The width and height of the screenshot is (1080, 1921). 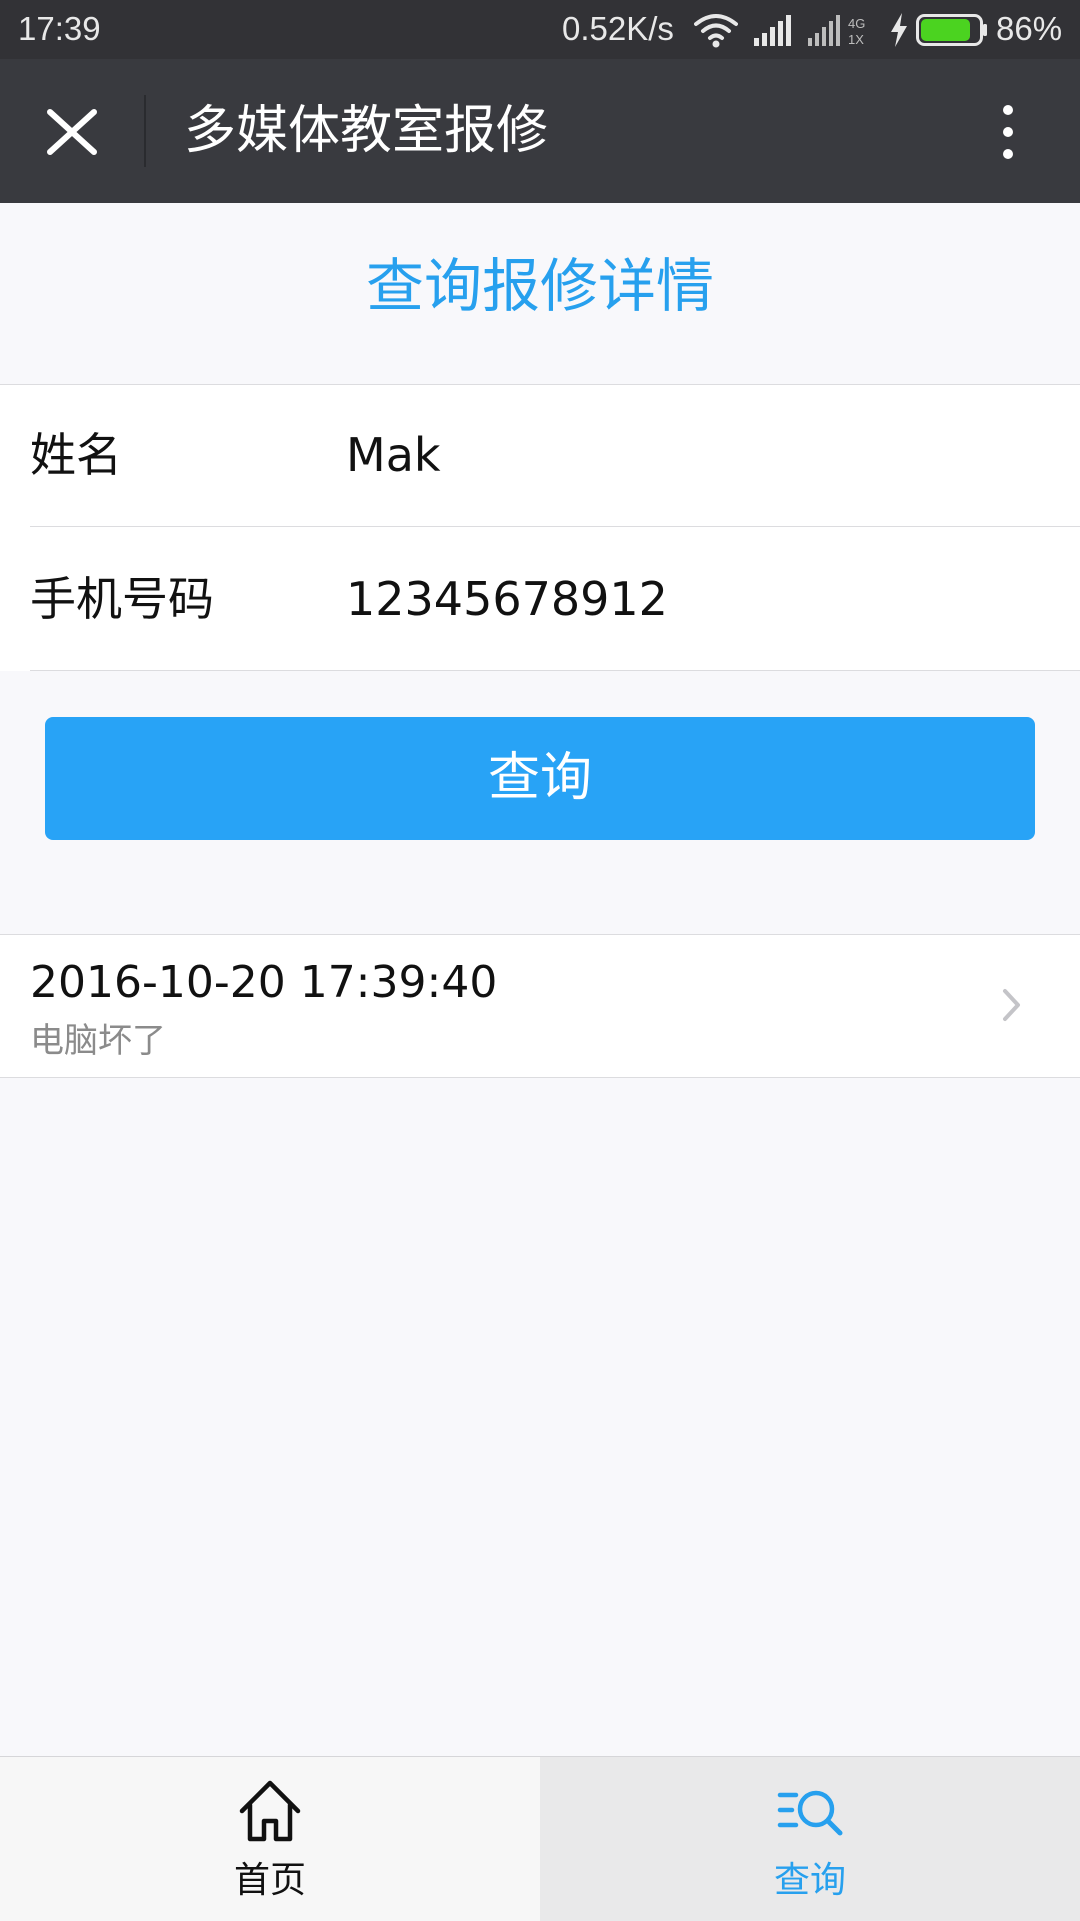 What do you see at coordinates (59, 28) in the screenshot?
I see `status-time: 17:39` at bounding box center [59, 28].